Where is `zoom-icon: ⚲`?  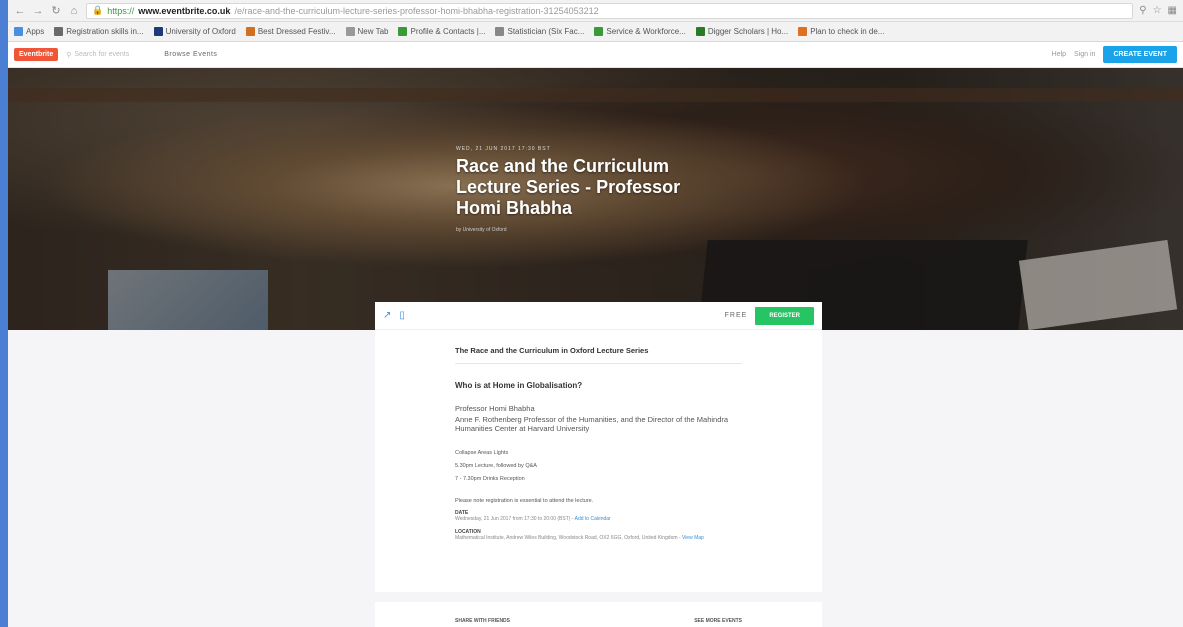
zoom-icon: ⚲ is located at coordinates (1142, 10).